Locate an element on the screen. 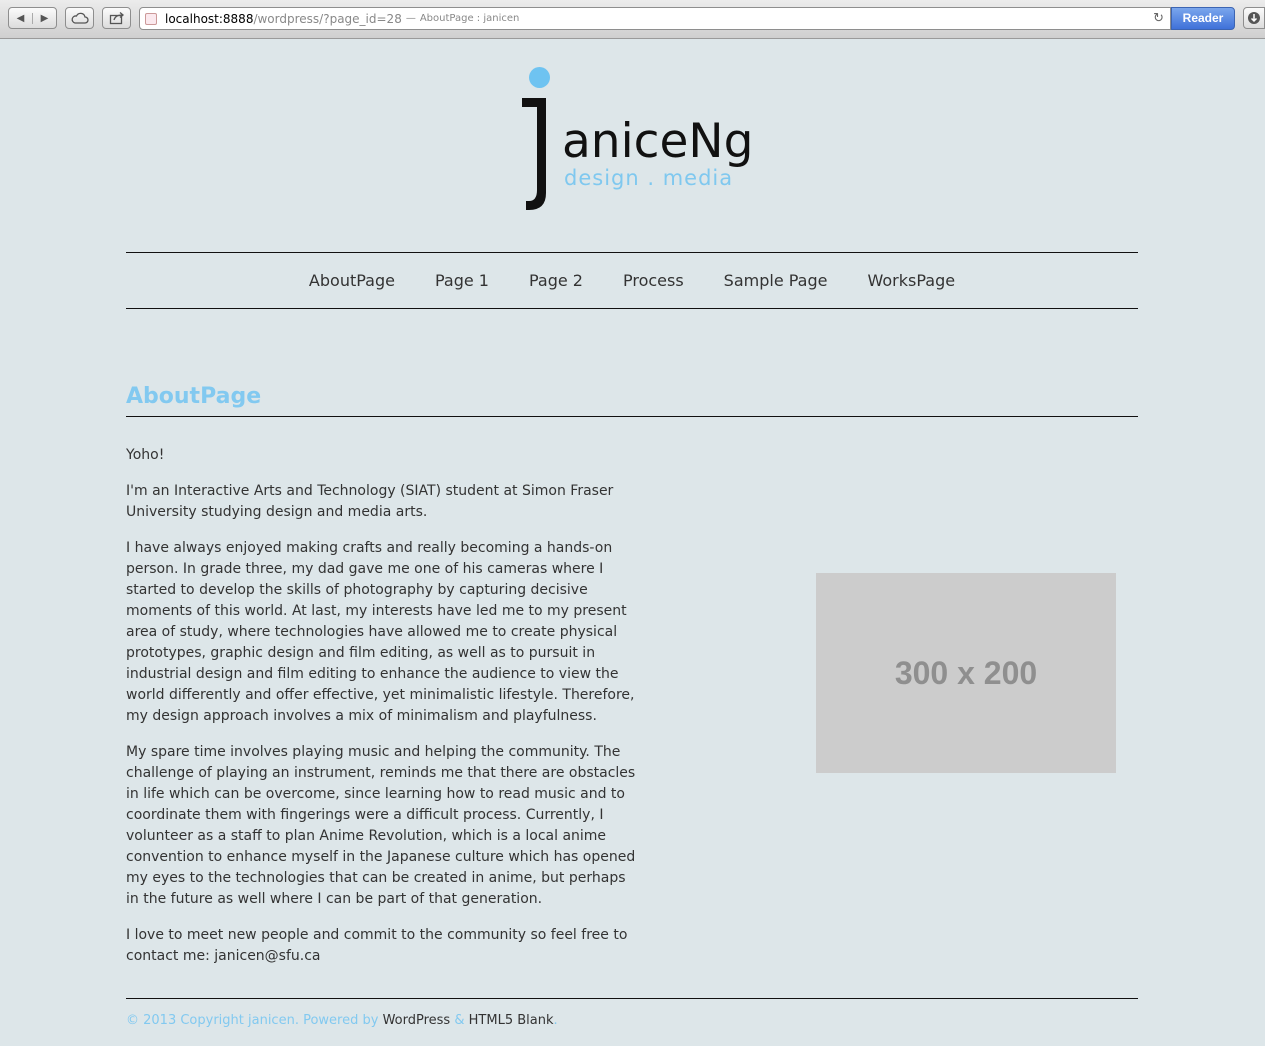 The image size is (1265, 1046). reload-icon: ↻ is located at coordinates (1158, 18).